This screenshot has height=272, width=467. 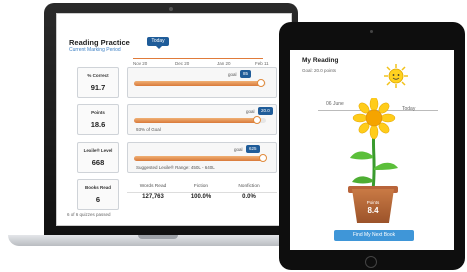 I want to click on points-value: 8.4, so click(x=373, y=210).